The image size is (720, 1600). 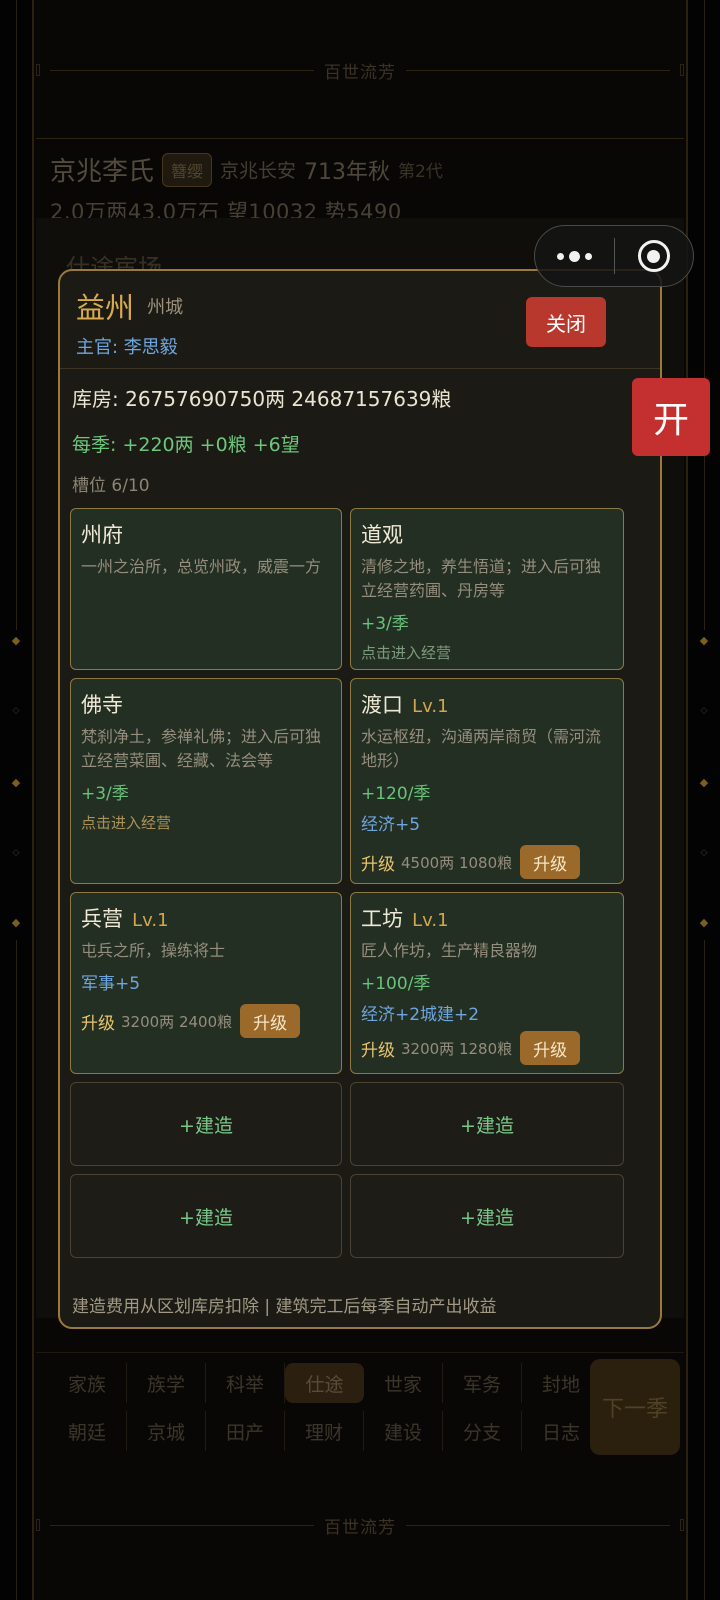 What do you see at coordinates (382, 705) in the screenshot?
I see `building-title: 渡口` at bounding box center [382, 705].